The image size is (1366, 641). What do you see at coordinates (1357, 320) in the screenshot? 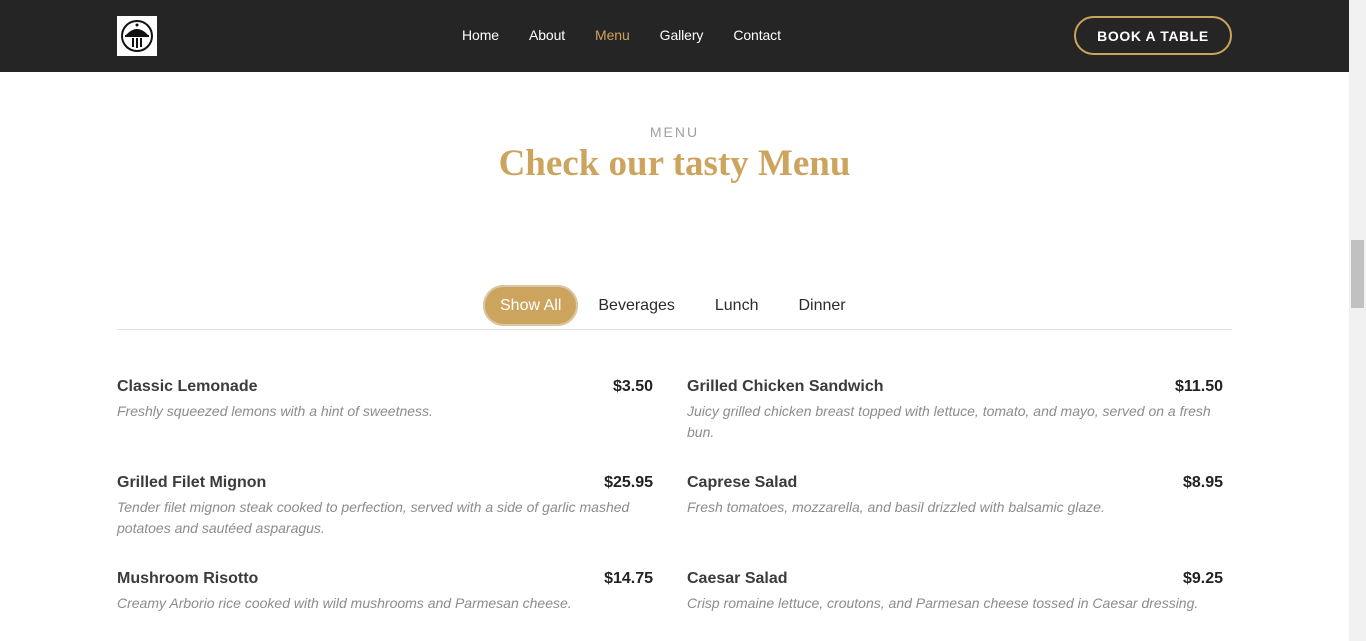
I see `page-scrollbar` at bounding box center [1357, 320].